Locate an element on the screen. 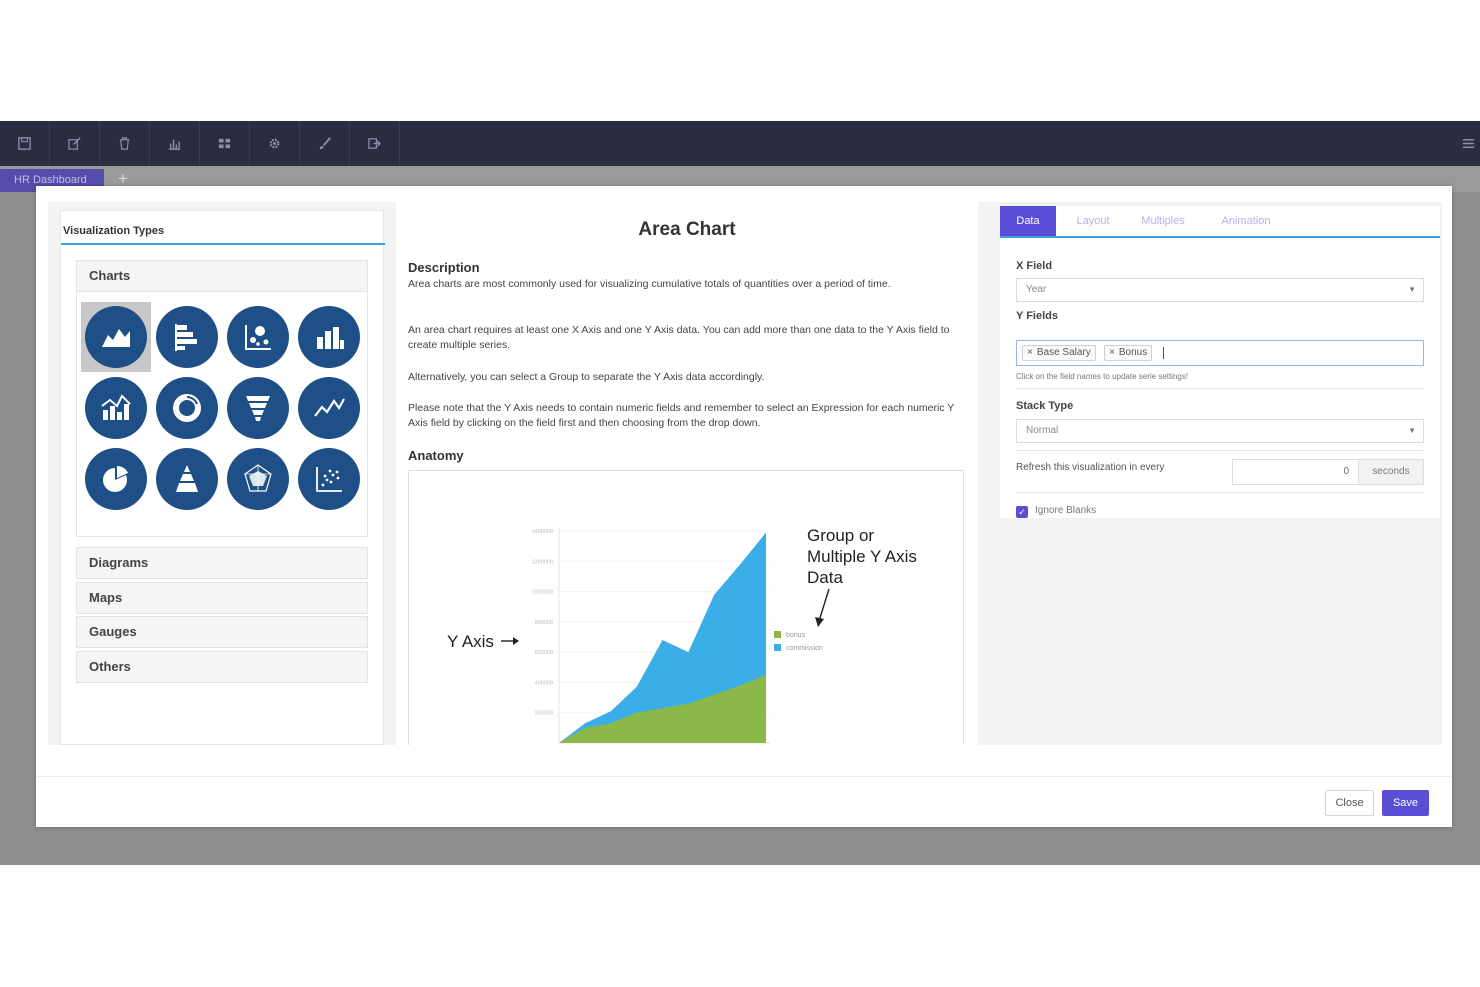 The image size is (1480, 987). visualization-types-title: Visualization Types is located at coordinates (114, 231).